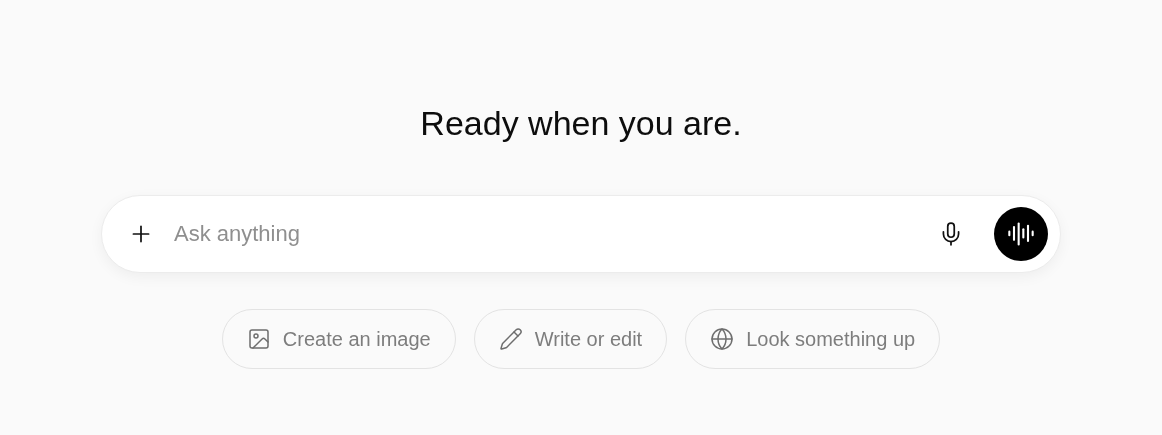 The width and height of the screenshot is (1162, 435). I want to click on voice-mode-button, so click(1021, 234).